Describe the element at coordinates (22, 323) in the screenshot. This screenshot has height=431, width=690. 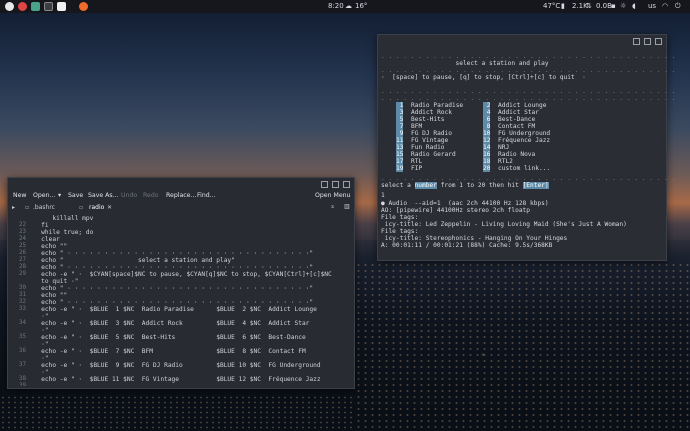
I see `line-number: 34` at that location.